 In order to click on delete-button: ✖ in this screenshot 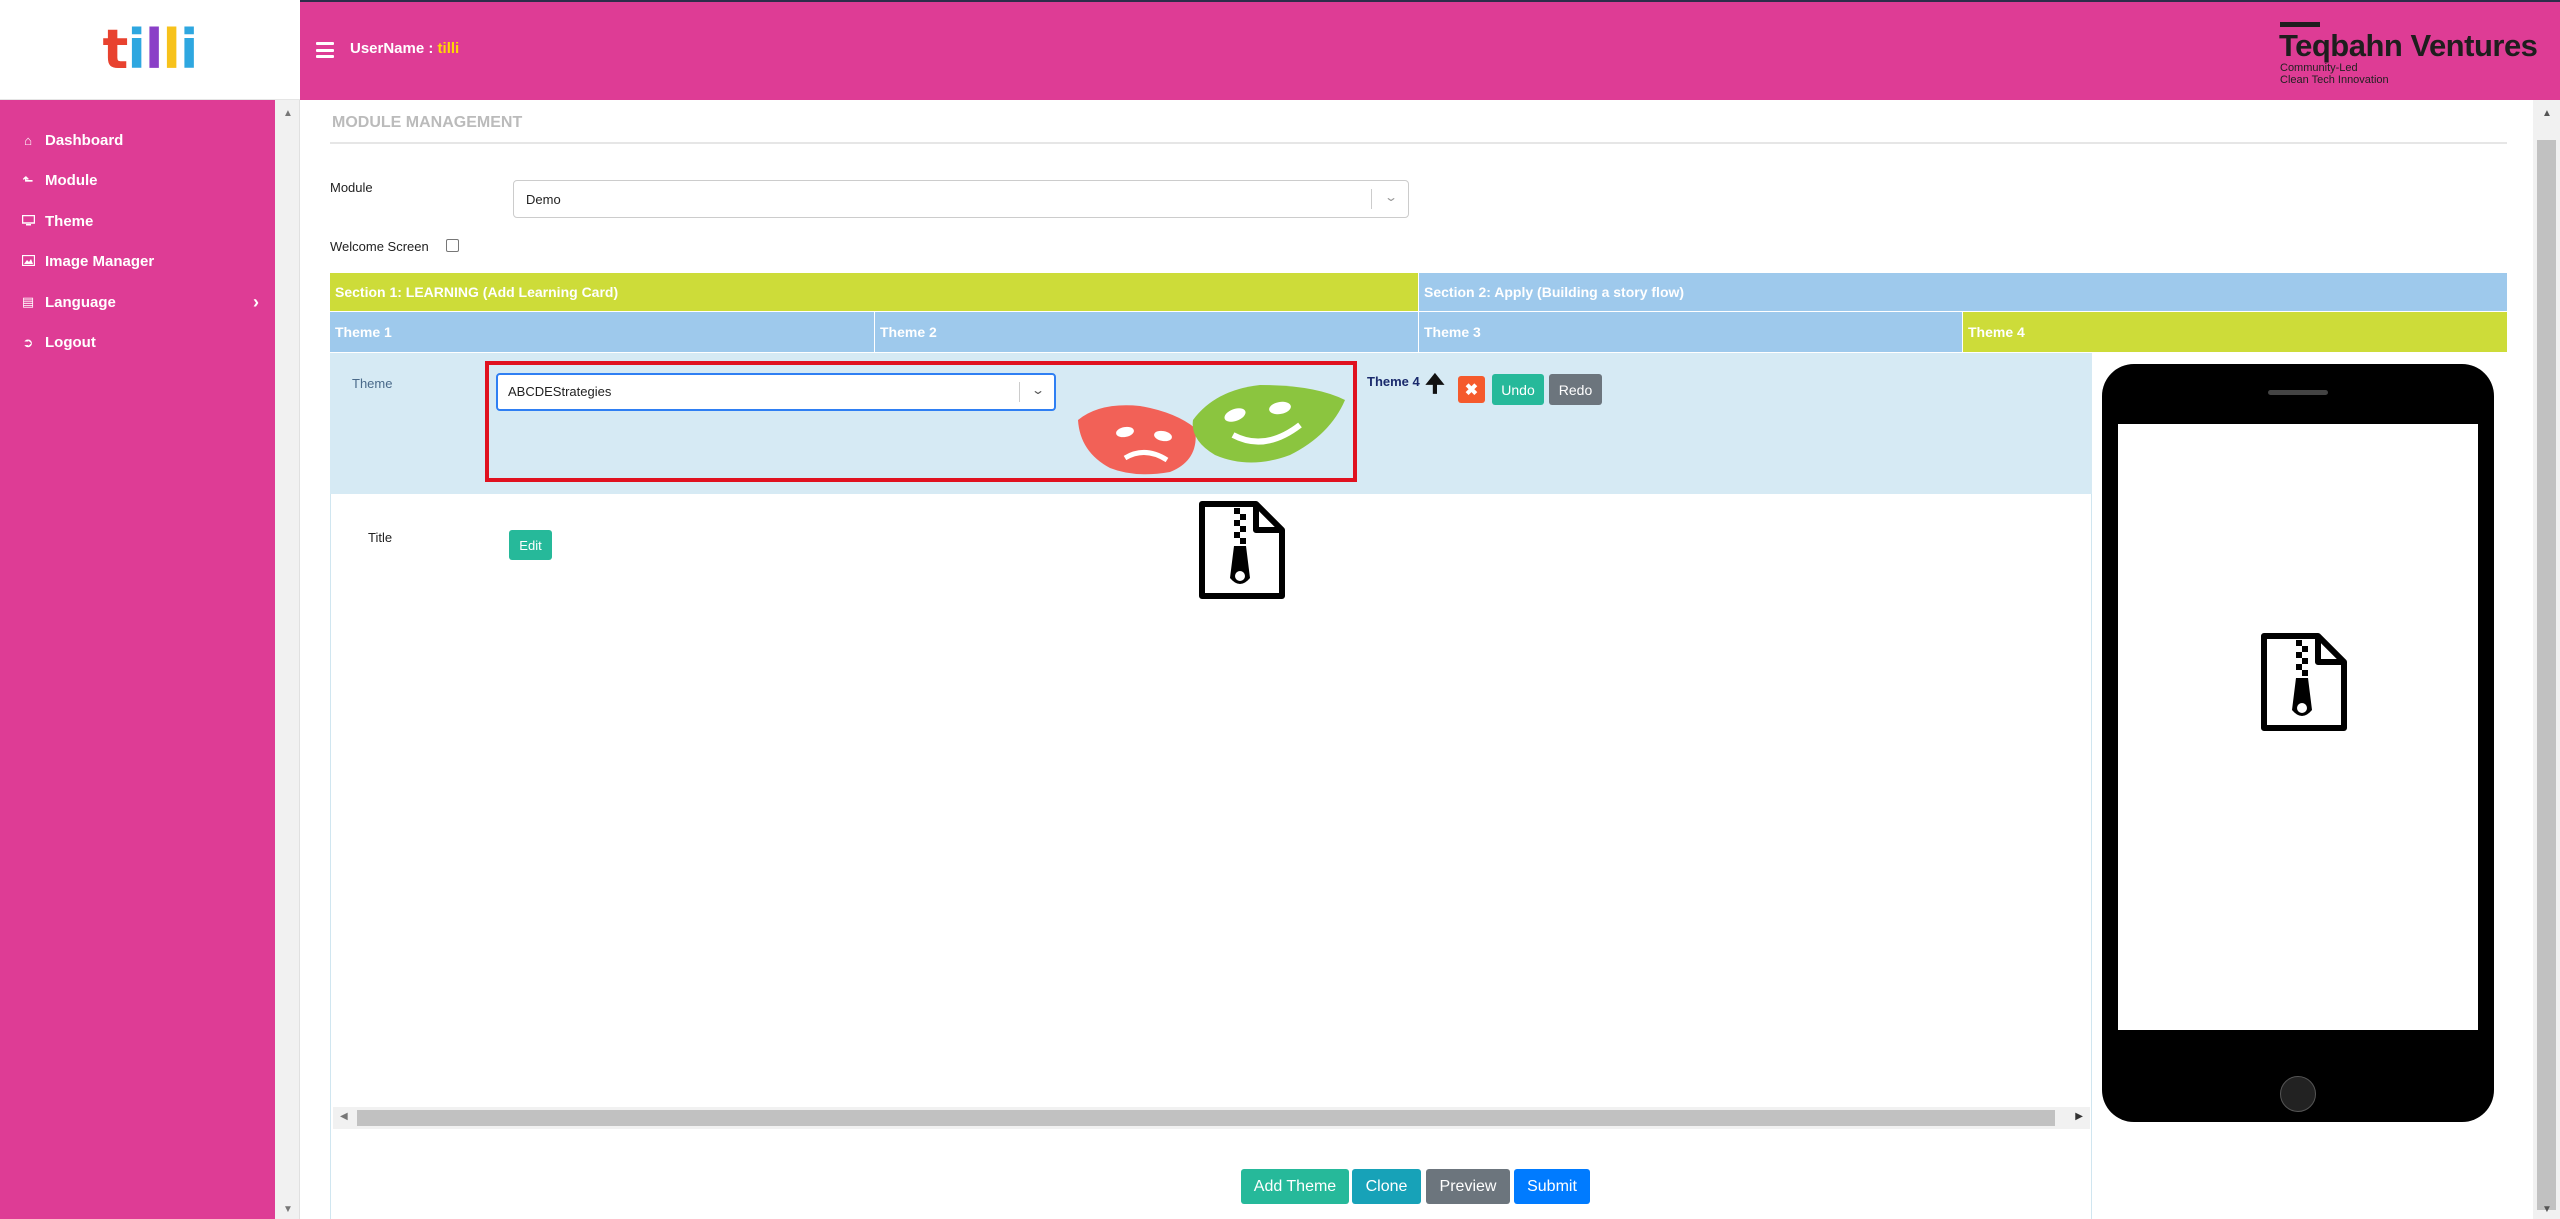, I will do `click(1471, 389)`.